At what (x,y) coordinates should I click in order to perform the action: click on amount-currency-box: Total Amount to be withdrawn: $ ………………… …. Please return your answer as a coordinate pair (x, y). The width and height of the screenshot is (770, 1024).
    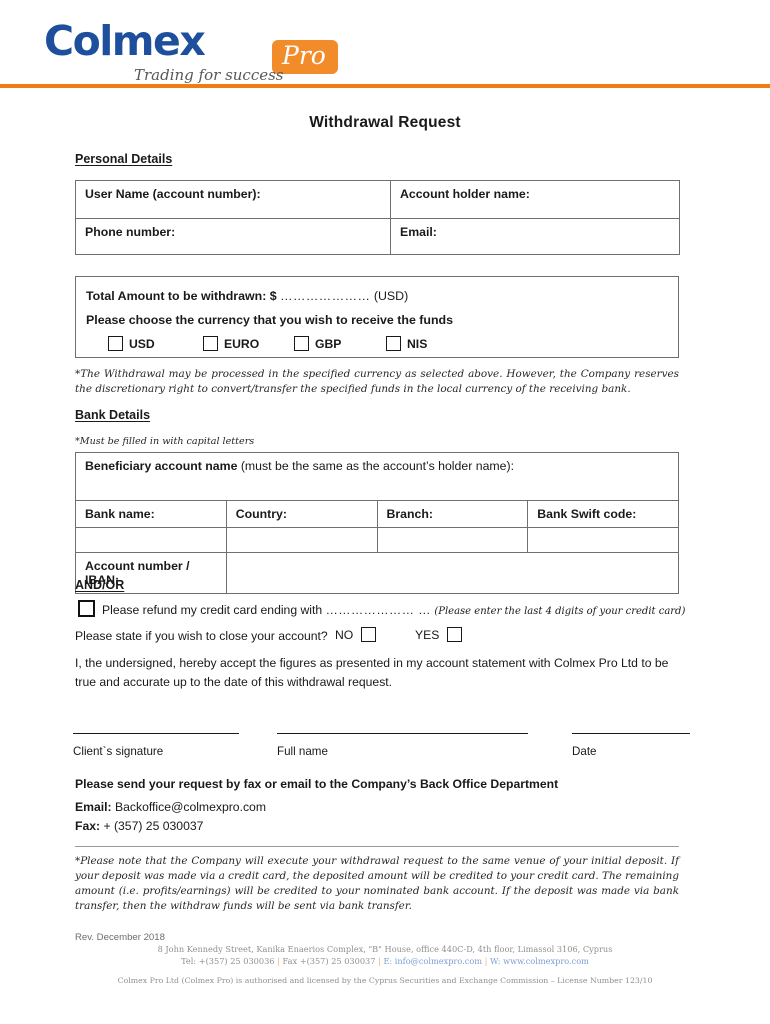
    Looking at the image, I should click on (377, 317).